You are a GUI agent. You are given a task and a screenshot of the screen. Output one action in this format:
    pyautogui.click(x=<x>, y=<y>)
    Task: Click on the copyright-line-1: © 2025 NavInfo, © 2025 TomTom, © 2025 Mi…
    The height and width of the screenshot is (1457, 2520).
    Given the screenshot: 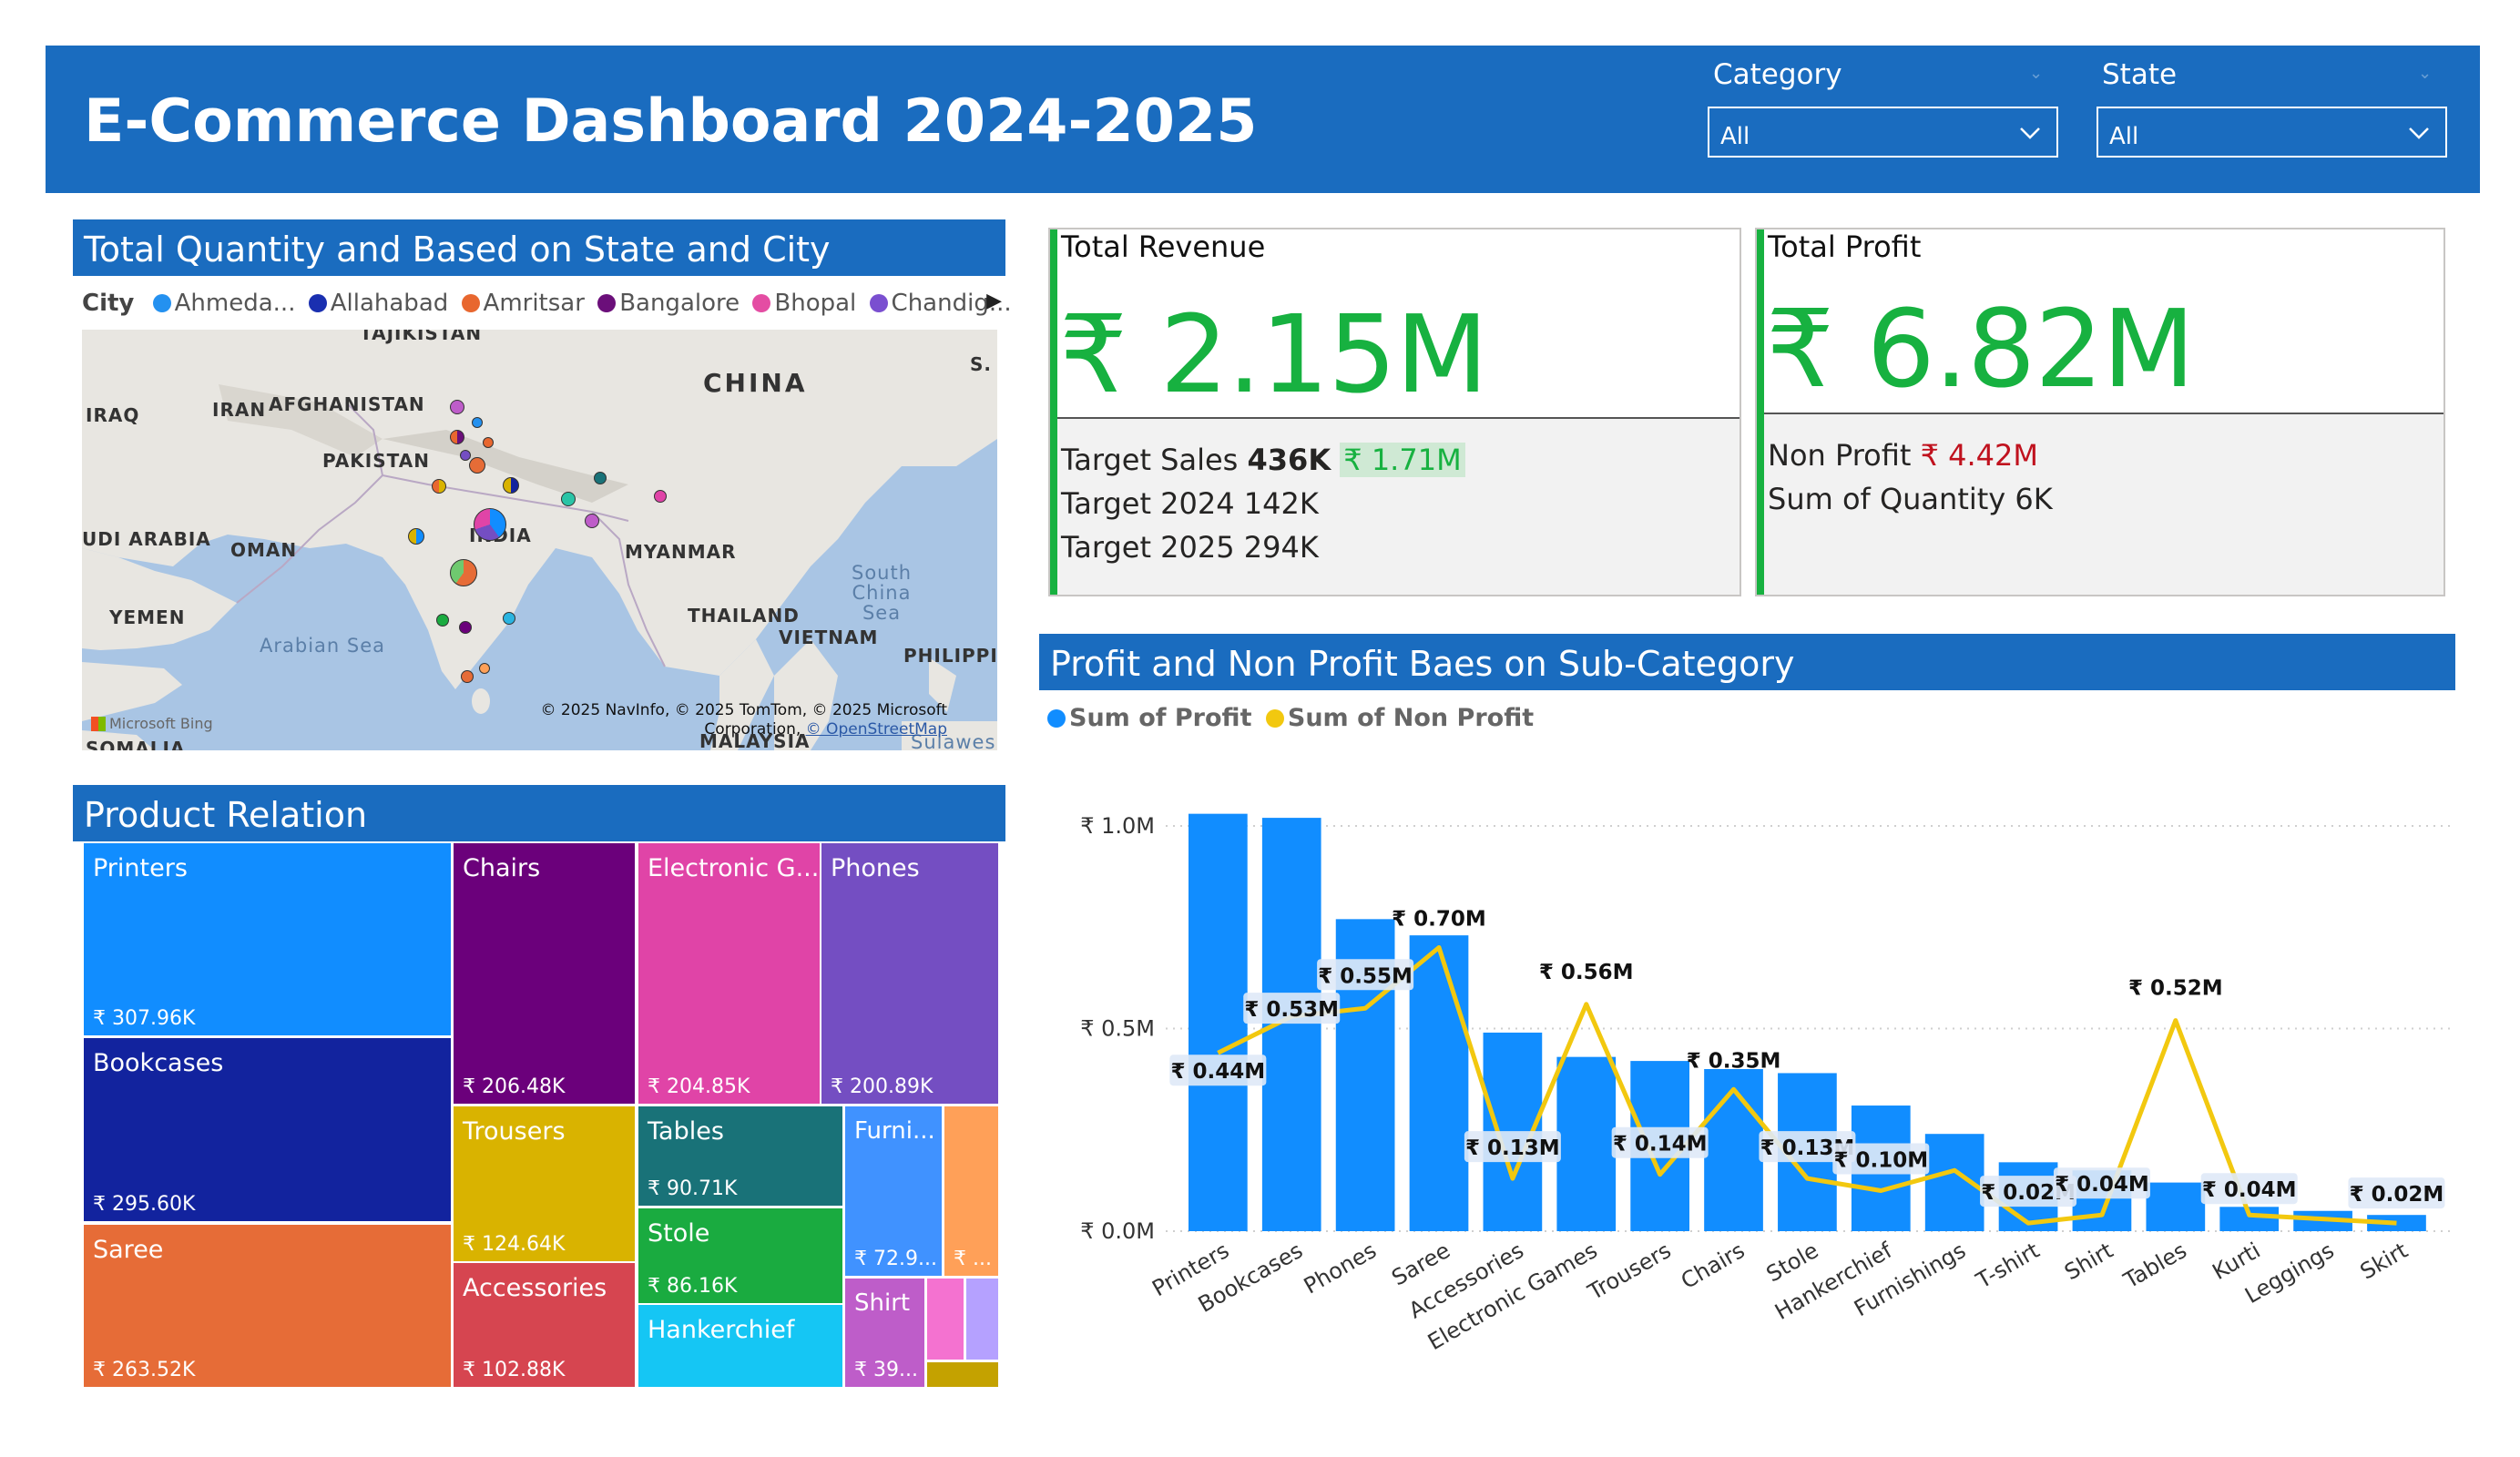 What is the action you would take?
    pyautogui.click(x=744, y=710)
    